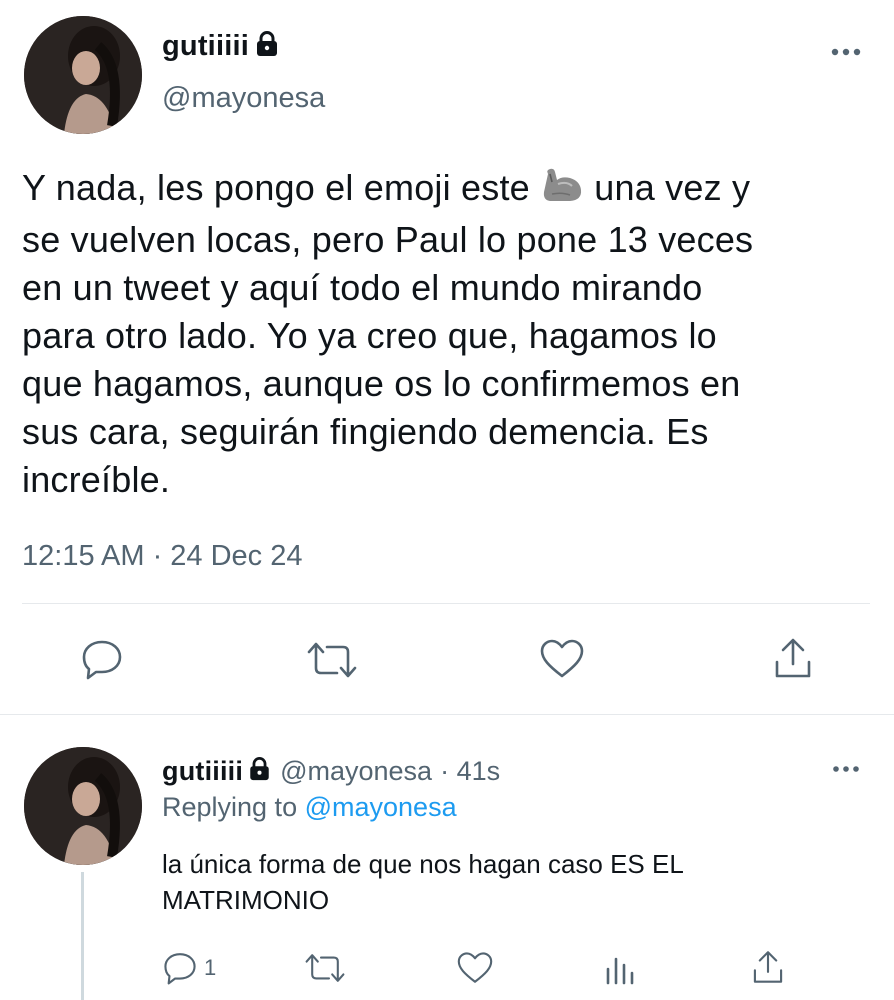 The image size is (894, 1000). What do you see at coordinates (243, 98) in the screenshot?
I see `author-handle: @mayonesa` at bounding box center [243, 98].